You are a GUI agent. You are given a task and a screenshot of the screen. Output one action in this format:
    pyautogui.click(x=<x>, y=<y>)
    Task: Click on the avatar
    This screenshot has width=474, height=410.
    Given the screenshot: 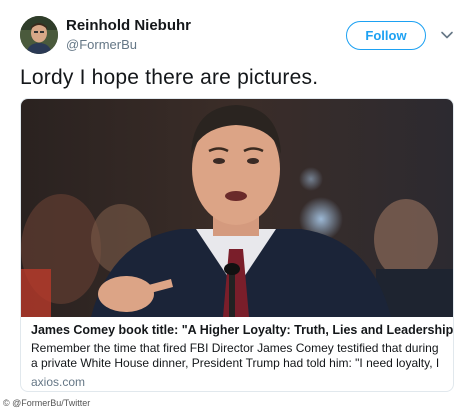 What is the action you would take?
    pyautogui.click(x=39, y=35)
    